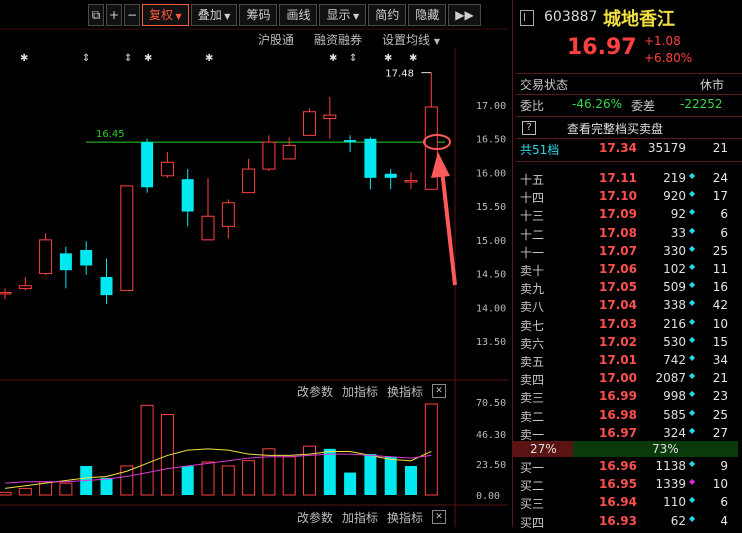 The height and width of the screenshot is (533, 742). I want to click on sell-level-count: 10, so click(720, 323).